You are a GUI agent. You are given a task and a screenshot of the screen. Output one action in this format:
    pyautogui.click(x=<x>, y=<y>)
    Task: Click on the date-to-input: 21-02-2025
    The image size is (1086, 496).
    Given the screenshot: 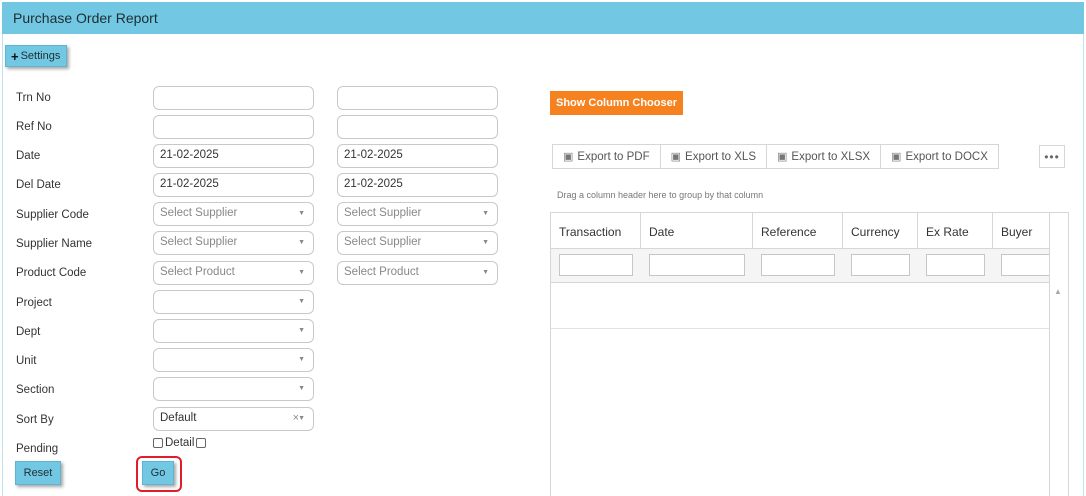 What is the action you would take?
    pyautogui.click(x=417, y=156)
    